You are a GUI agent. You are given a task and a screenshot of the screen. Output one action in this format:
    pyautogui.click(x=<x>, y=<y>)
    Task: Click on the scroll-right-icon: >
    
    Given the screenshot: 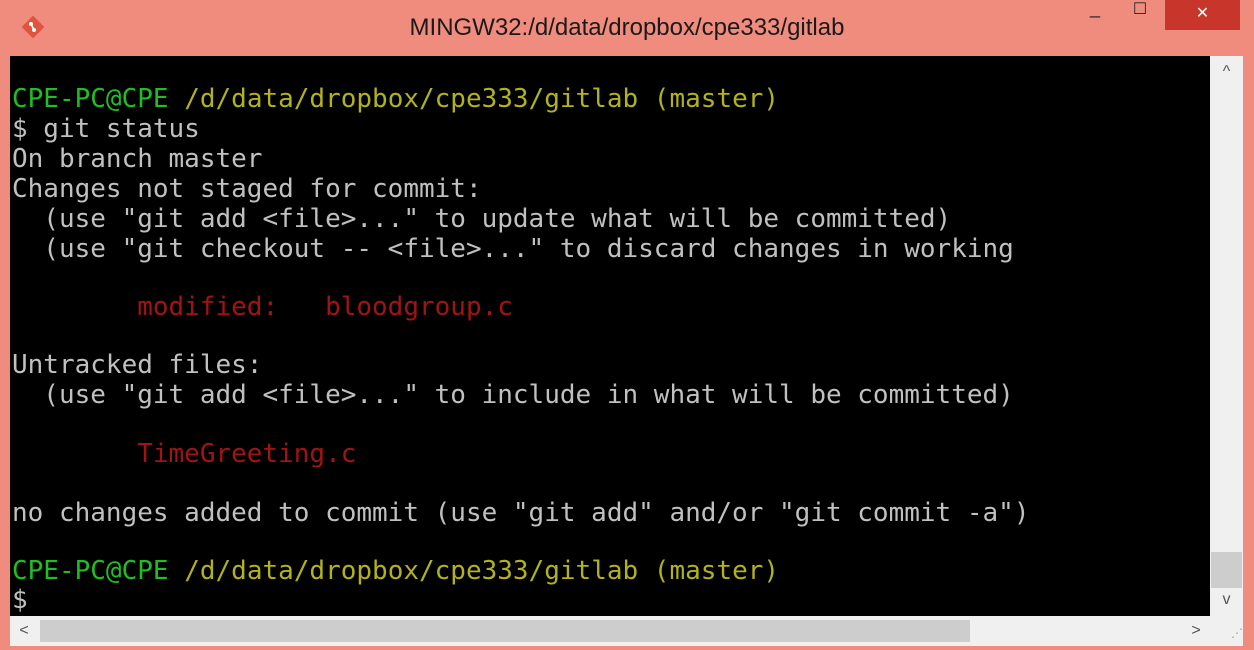 What is the action you would take?
    pyautogui.click(x=1196, y=631)
    